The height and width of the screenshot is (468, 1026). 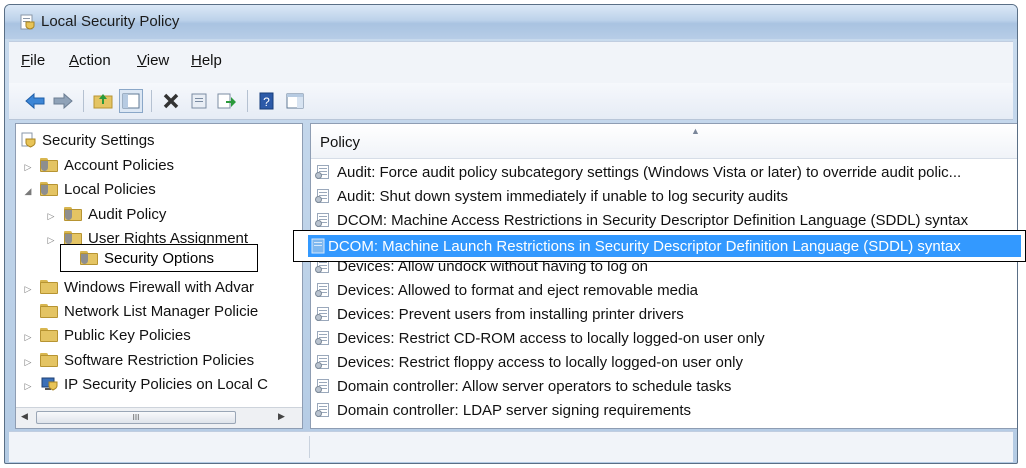 I want to click on tree-item-account-policies: Account Policies, so click(x=107, y=165).